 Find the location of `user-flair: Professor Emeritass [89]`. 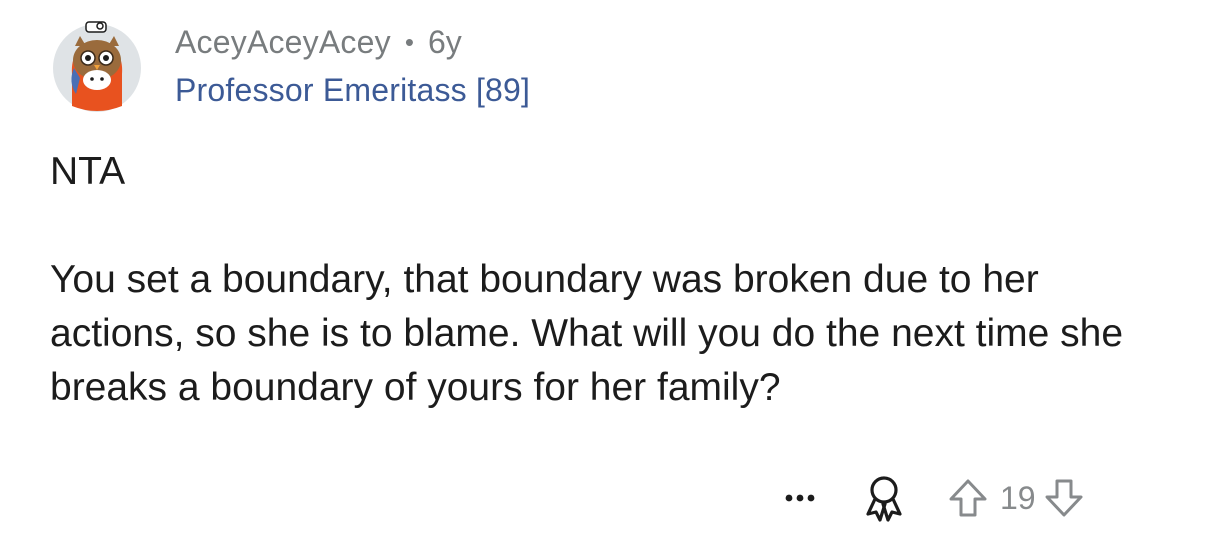

user-flair: Professor Emeritass [89] is located at coordinates (353, 90).